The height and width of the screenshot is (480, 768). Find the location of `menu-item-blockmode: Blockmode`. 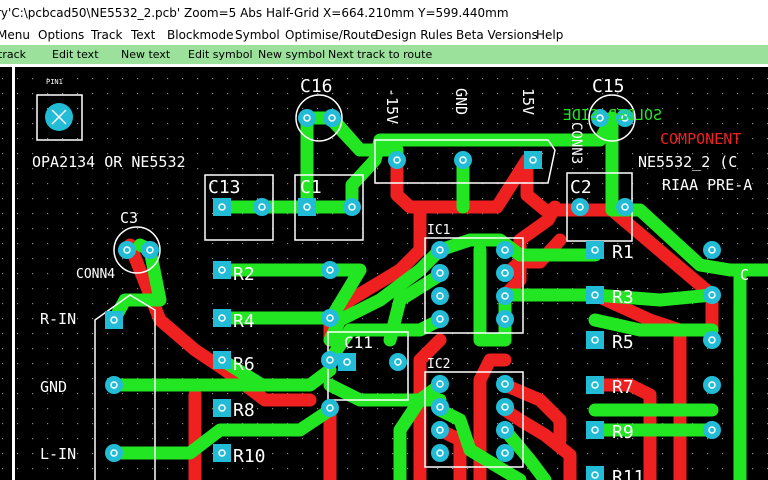

menu-item-blockmode: Blockmode is located at coordinates (200, 35).